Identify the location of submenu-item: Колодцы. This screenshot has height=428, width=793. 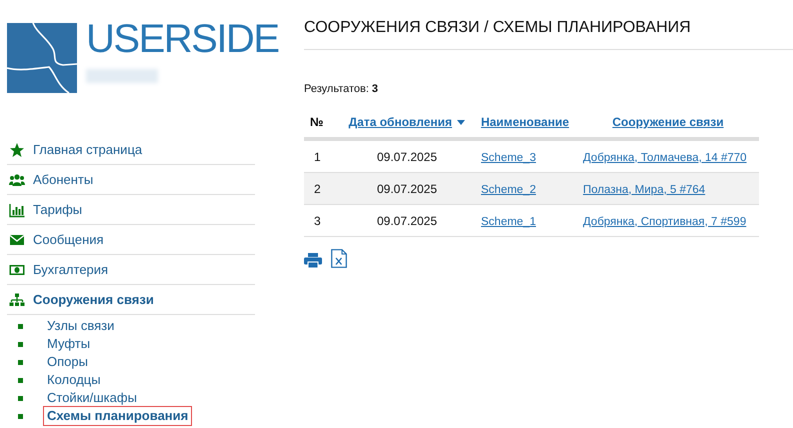
(74, 380).